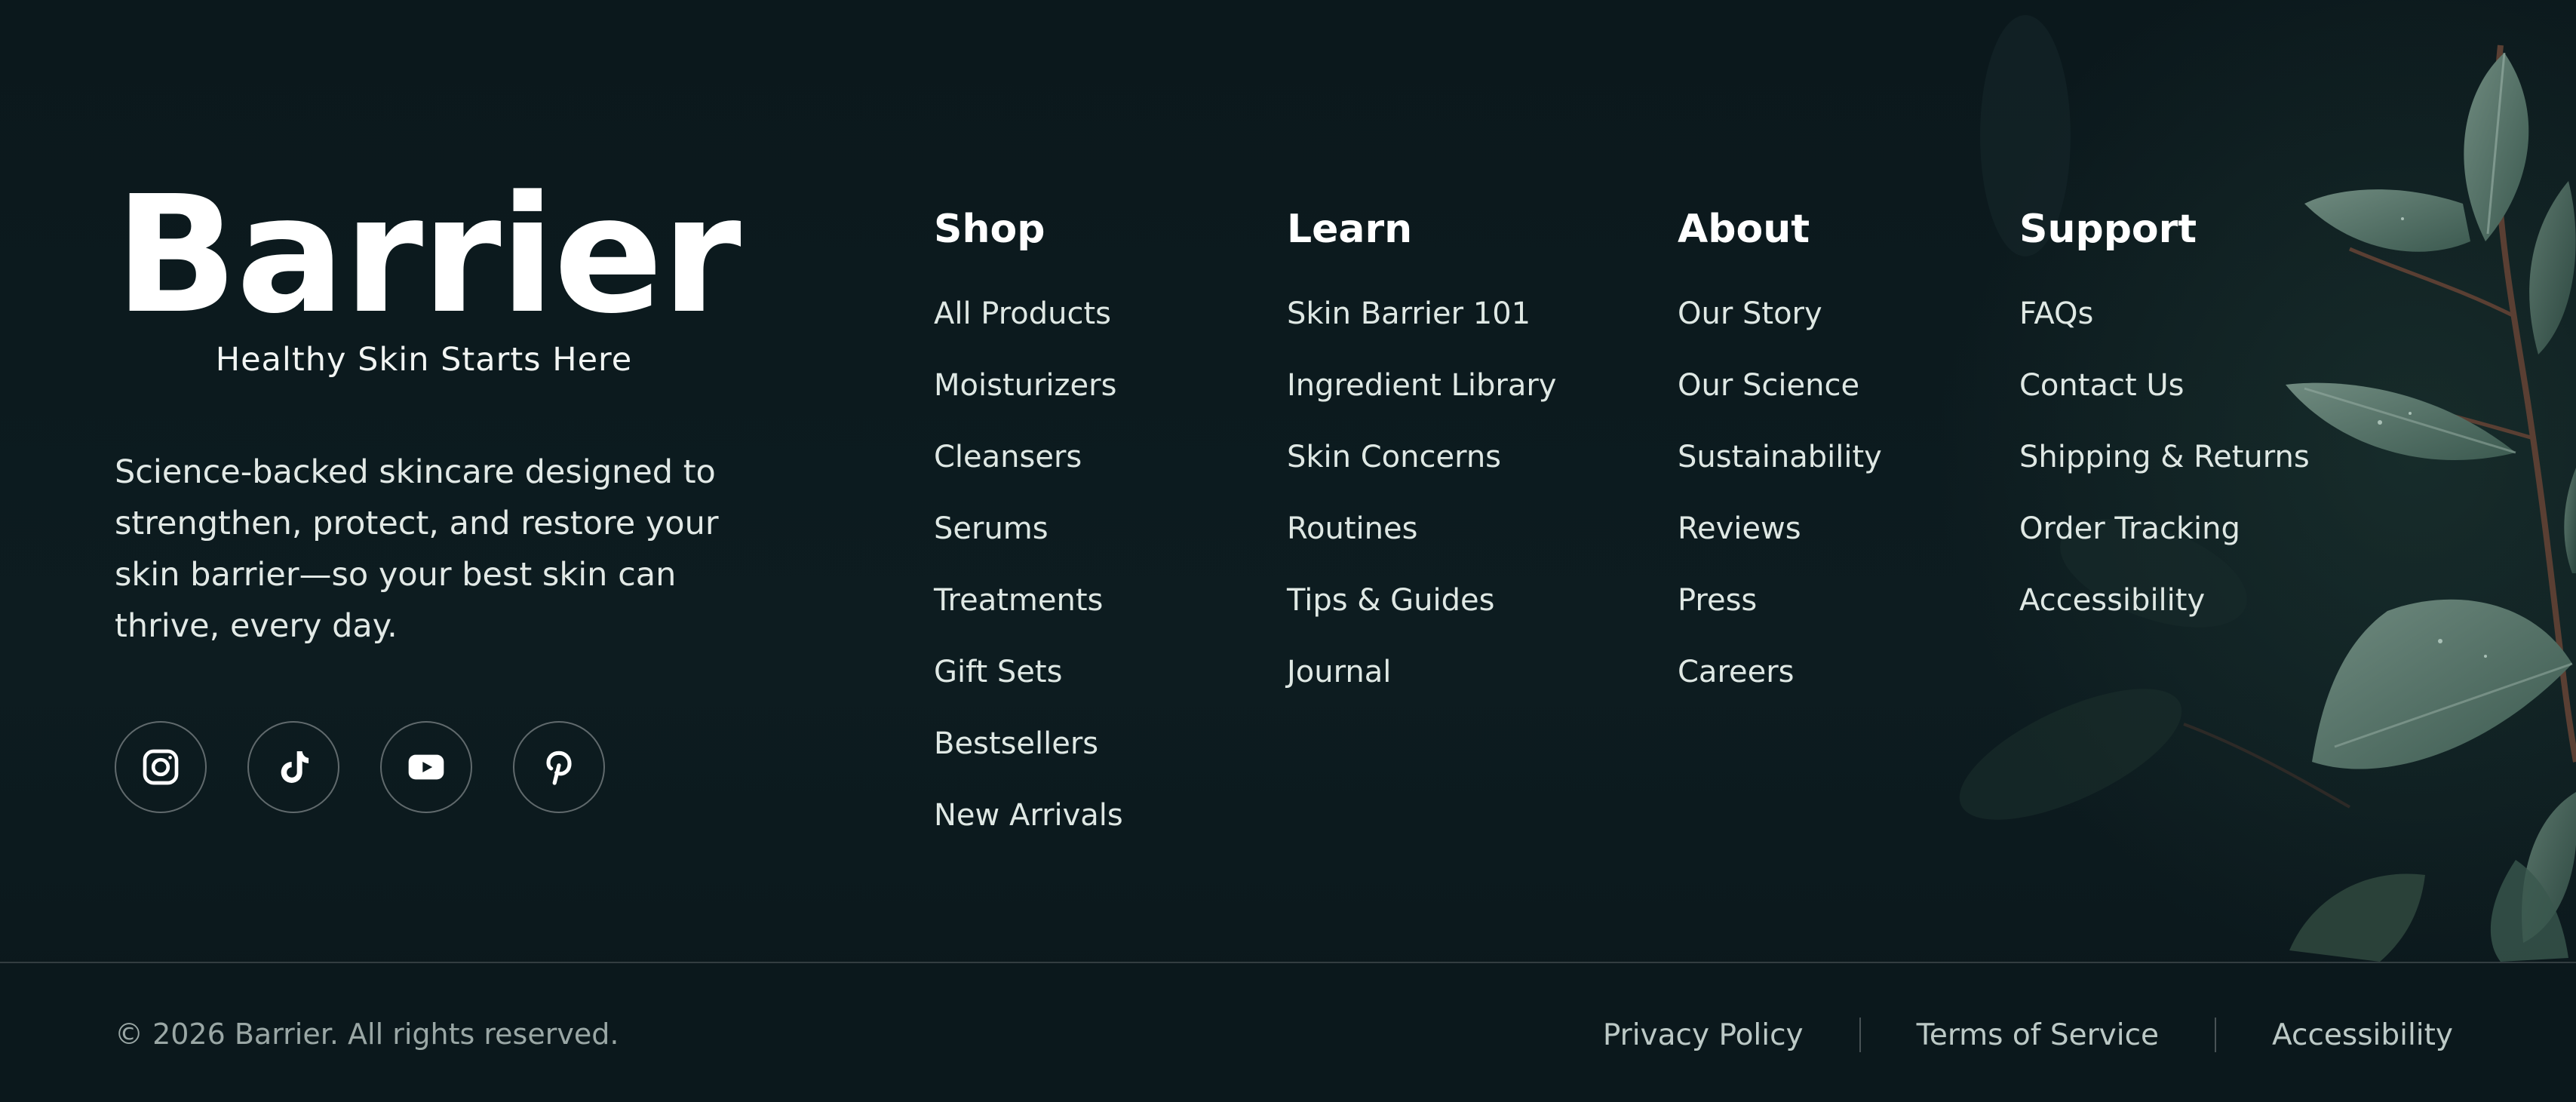 This screenshot has width=2576, height=1102. Describe the element at coordinates (1421, 385) in the screenshot. I see `footer-link-ingredient-library: Ingredient Library` at that location.